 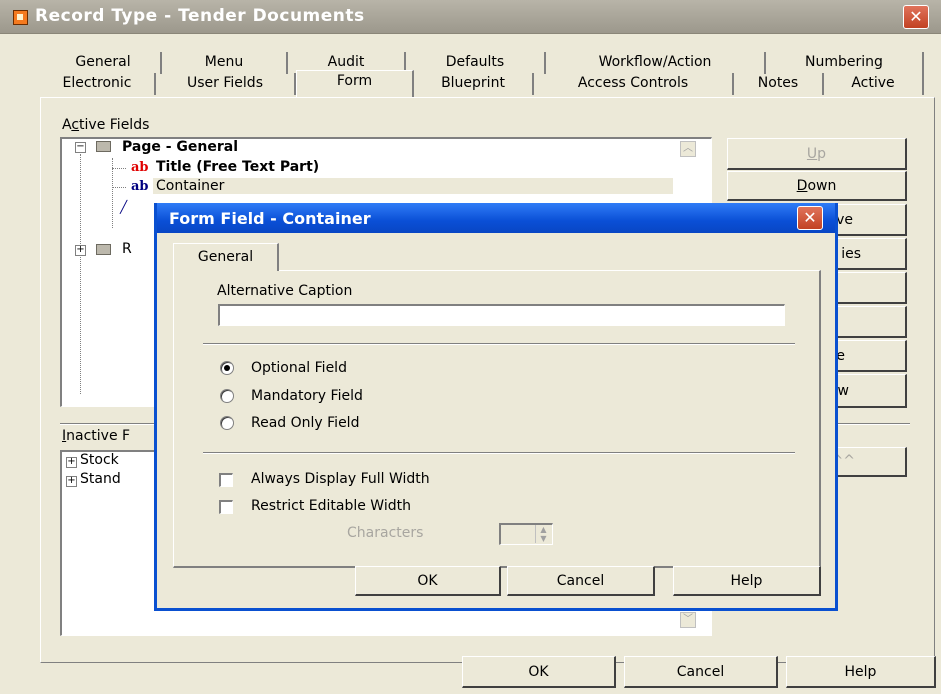 I want to click on dialog-close-button: ✕, so click(x=810, y=218).